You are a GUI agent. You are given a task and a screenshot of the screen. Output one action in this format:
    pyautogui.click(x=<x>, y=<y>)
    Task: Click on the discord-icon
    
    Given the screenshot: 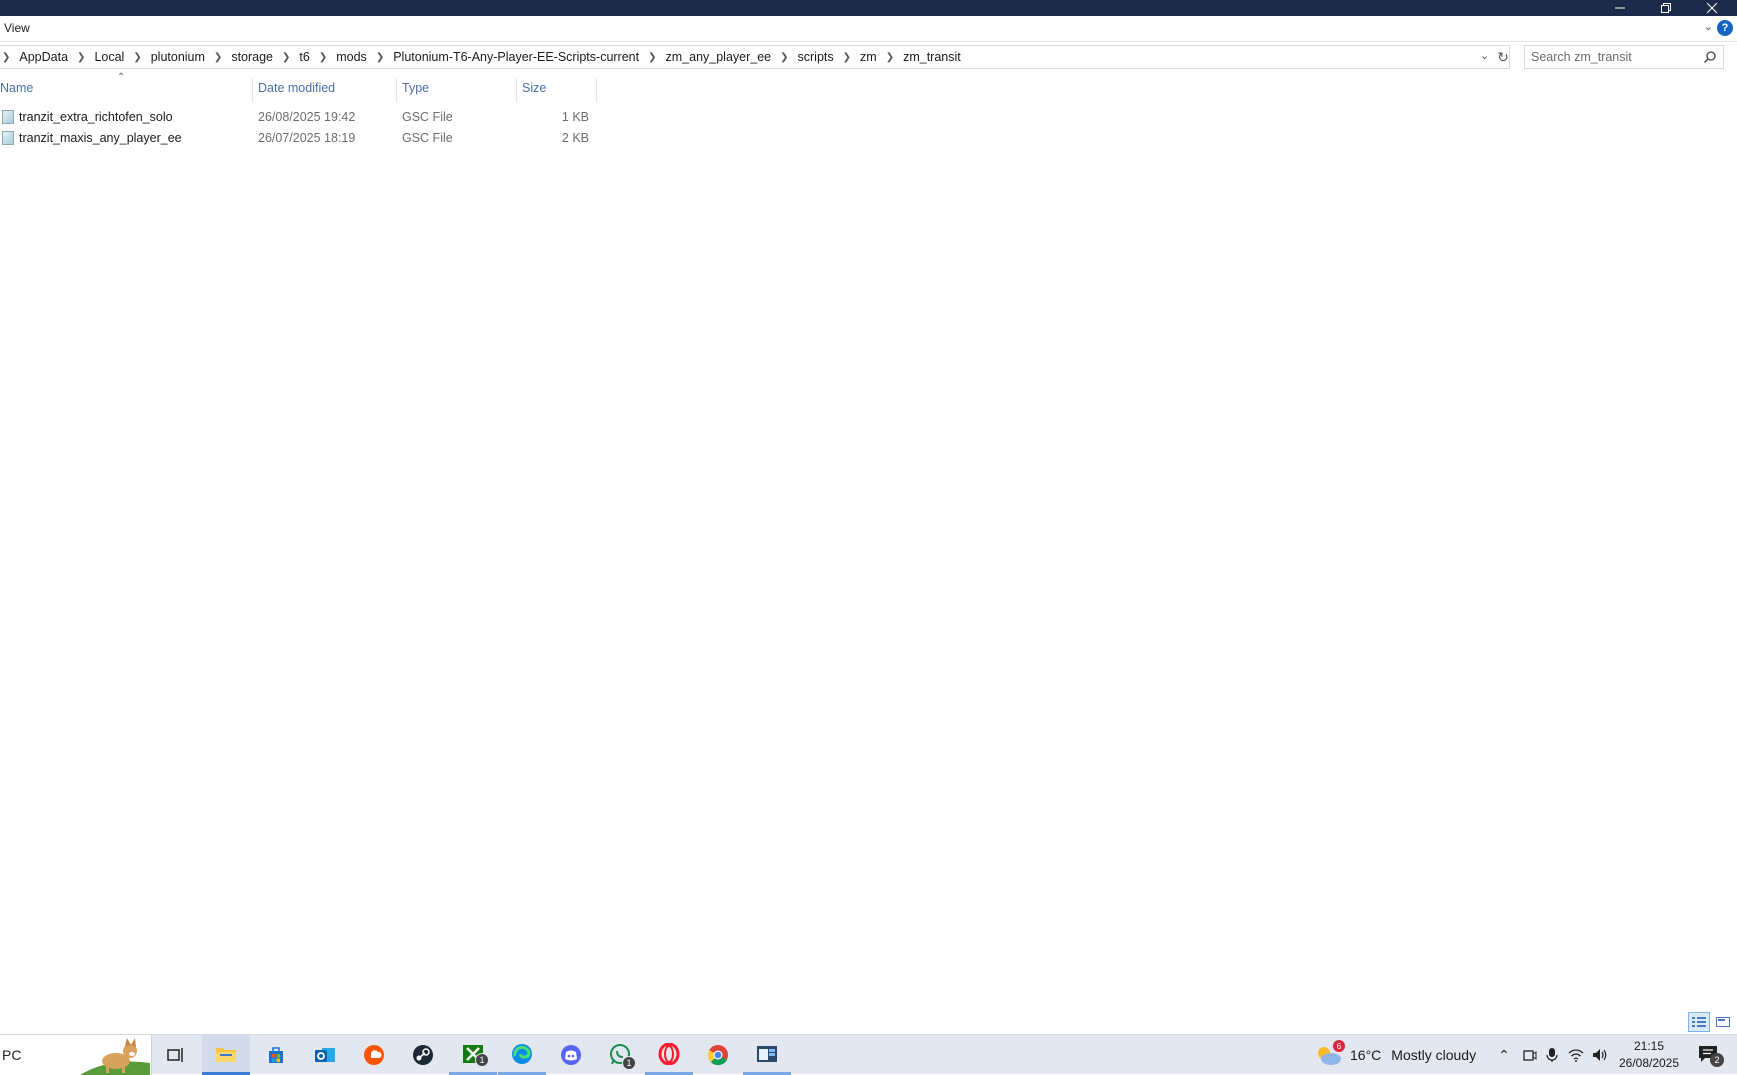 What is the action you would take?
    pyautogui.click(x=571, y=1055)
    